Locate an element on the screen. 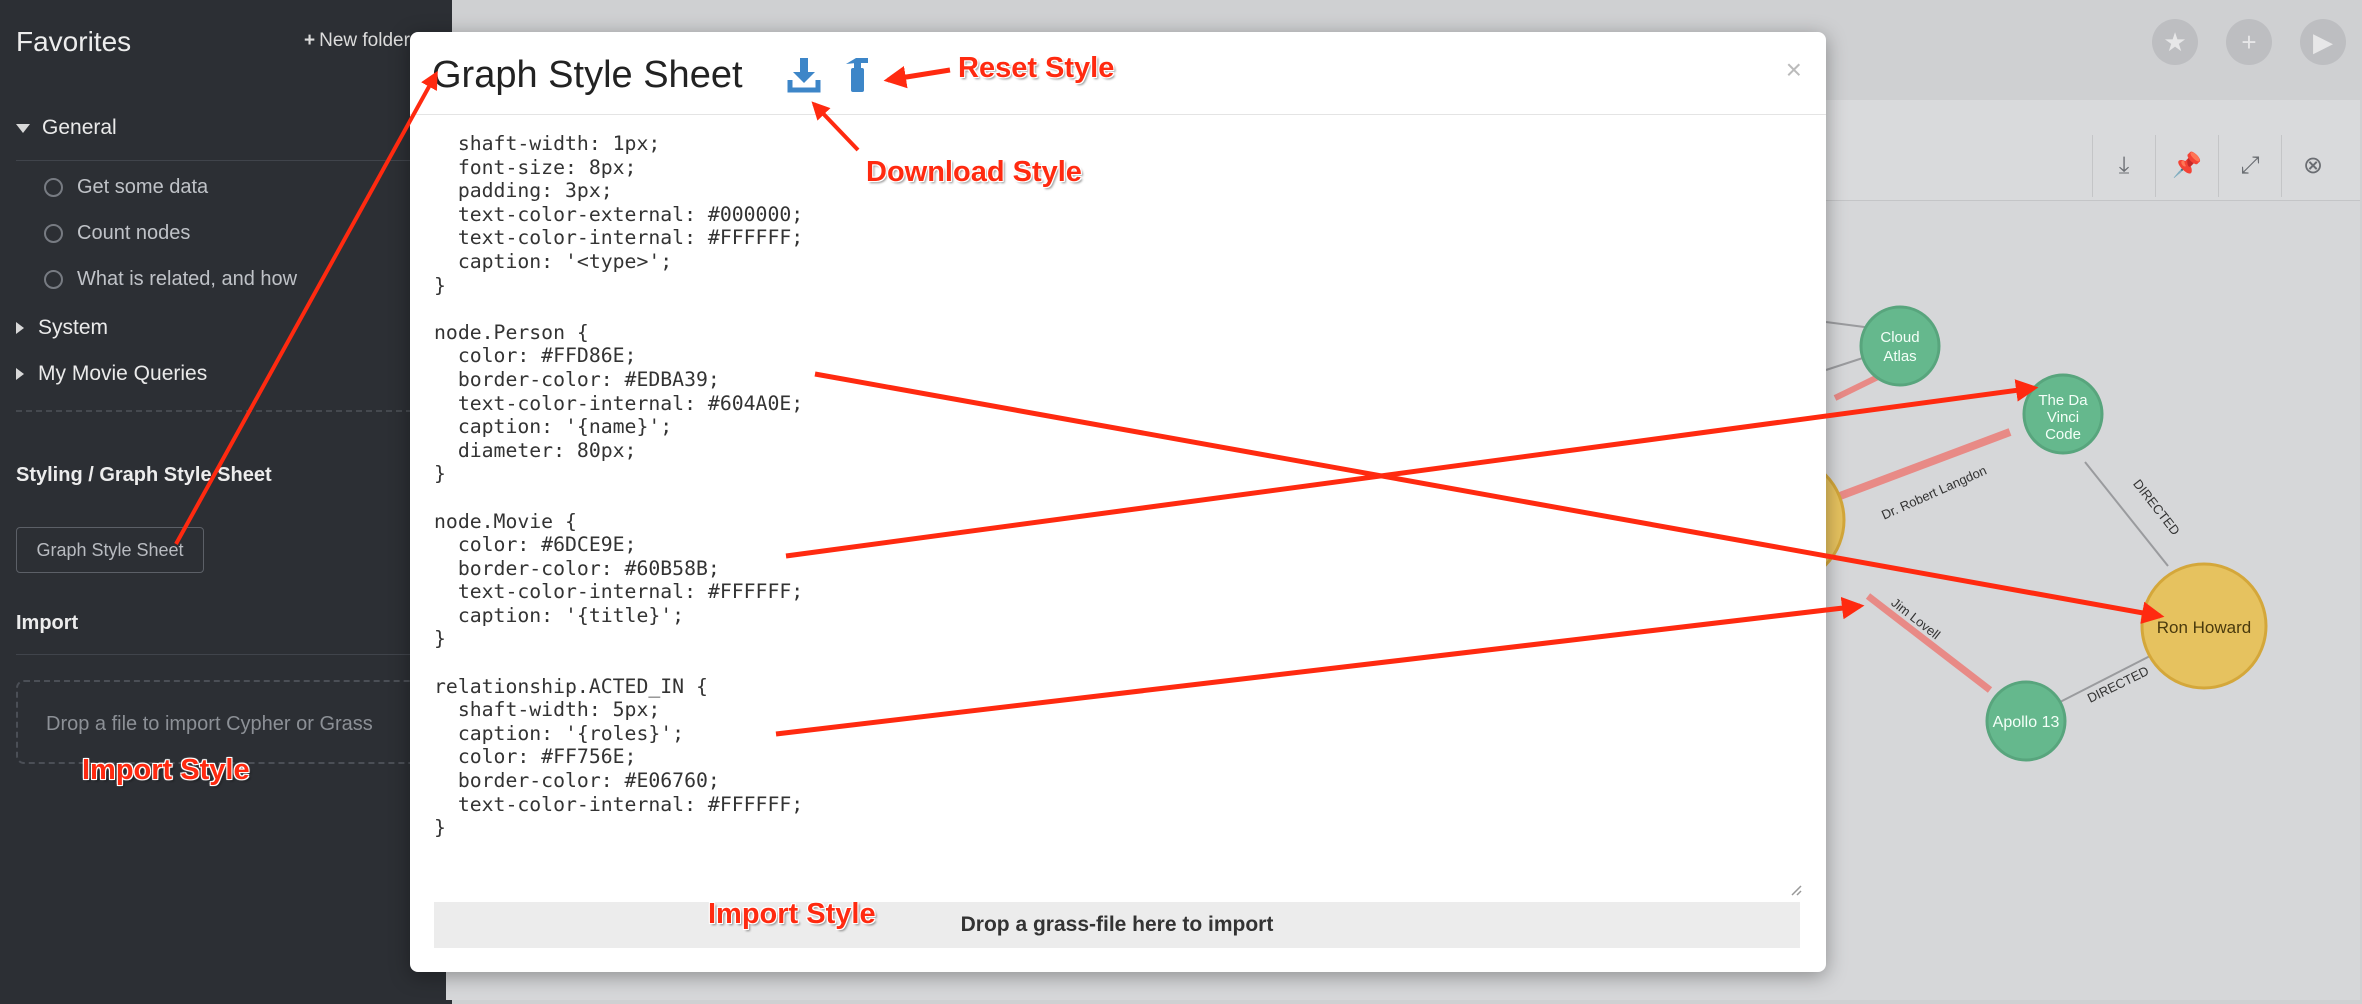 Image resolution: width=2362 pixels, height=1004 pixels. node-label: Atlas is located at coordinates (1899, 356).